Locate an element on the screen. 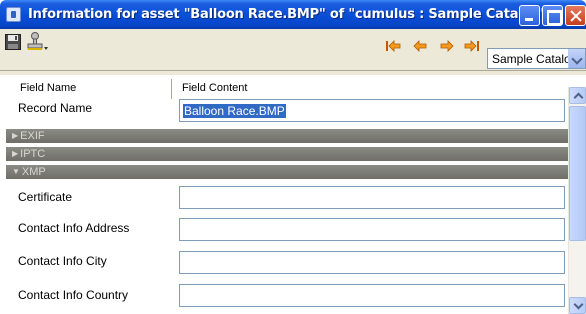  contact-info-address-field is located at coordinates (372, 229).